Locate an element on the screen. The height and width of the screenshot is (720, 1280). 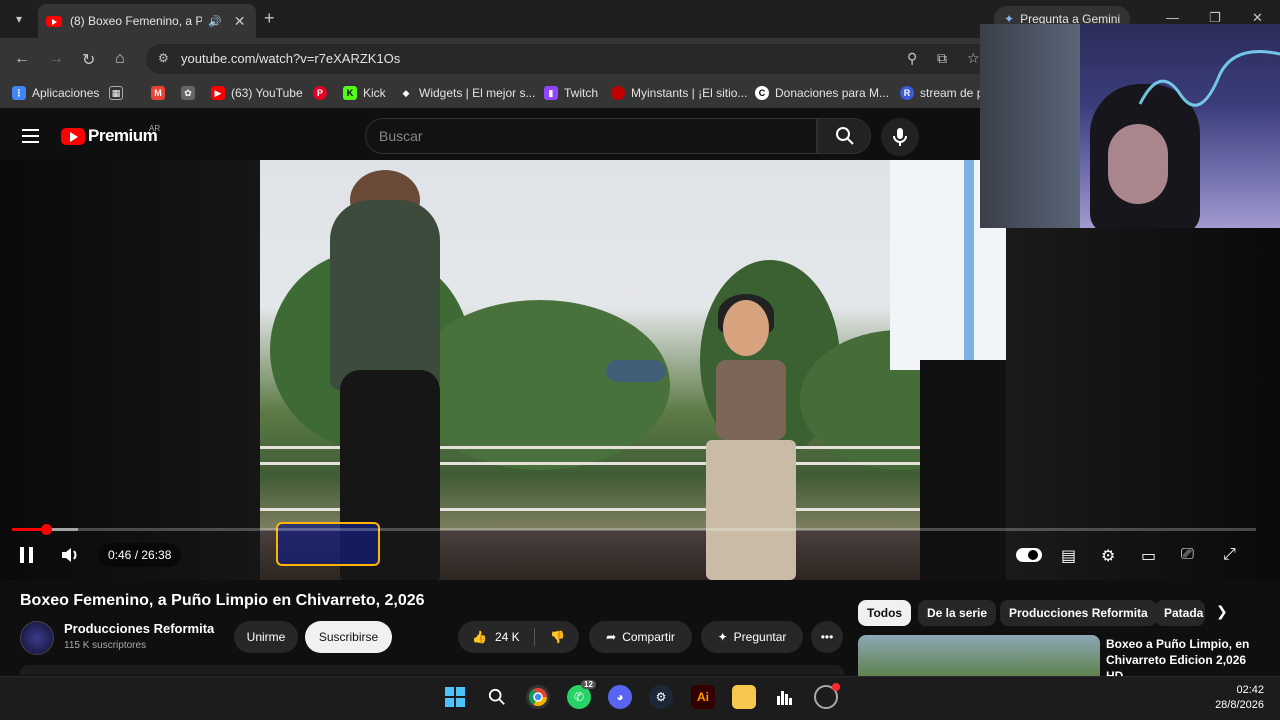
file-explorer-icon is located at coordinates (744, 697).